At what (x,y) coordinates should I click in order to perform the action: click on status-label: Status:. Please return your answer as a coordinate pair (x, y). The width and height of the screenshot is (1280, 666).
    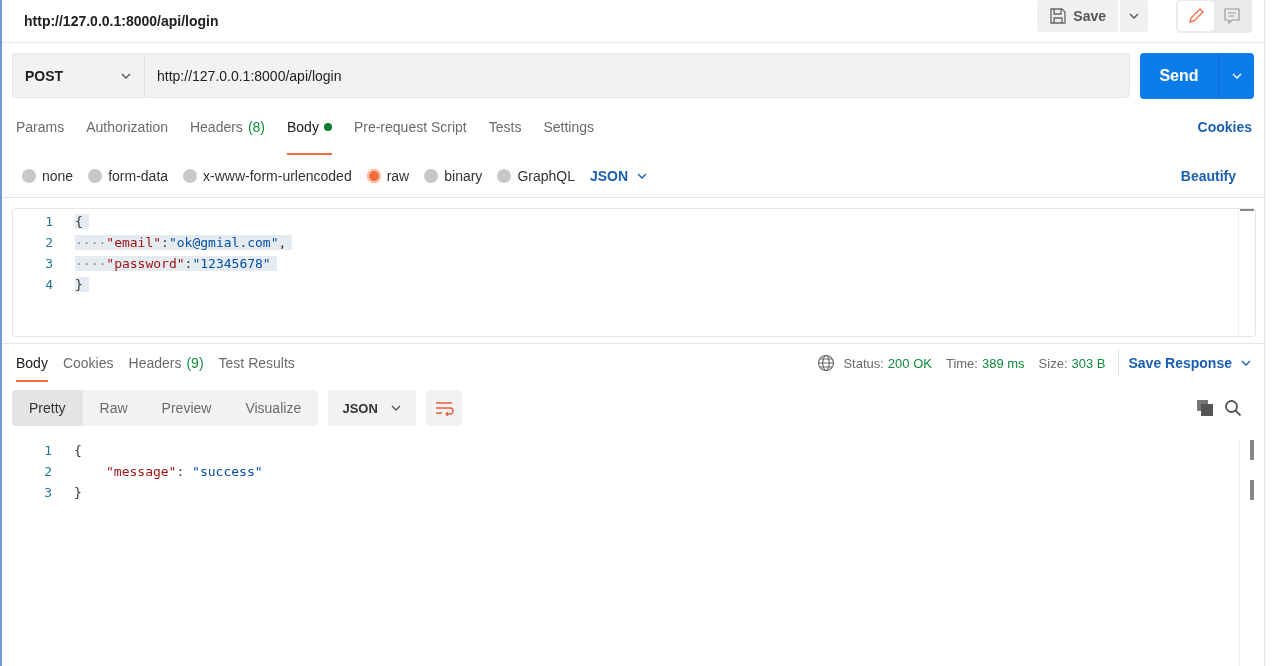
    Looking at the image, I should click on (863, 363).